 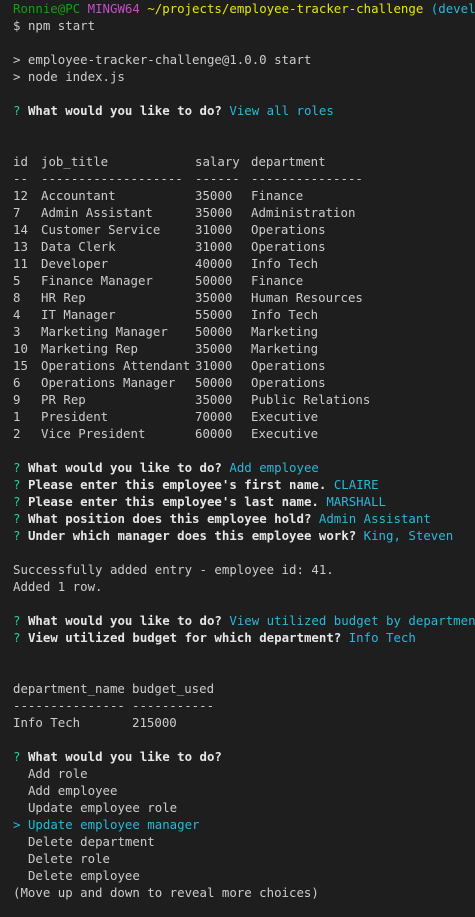 What do you see at coordinates (214, 433) in the screenshot?
I see `cell-salary: 60000` at bounding box center [214, 433].